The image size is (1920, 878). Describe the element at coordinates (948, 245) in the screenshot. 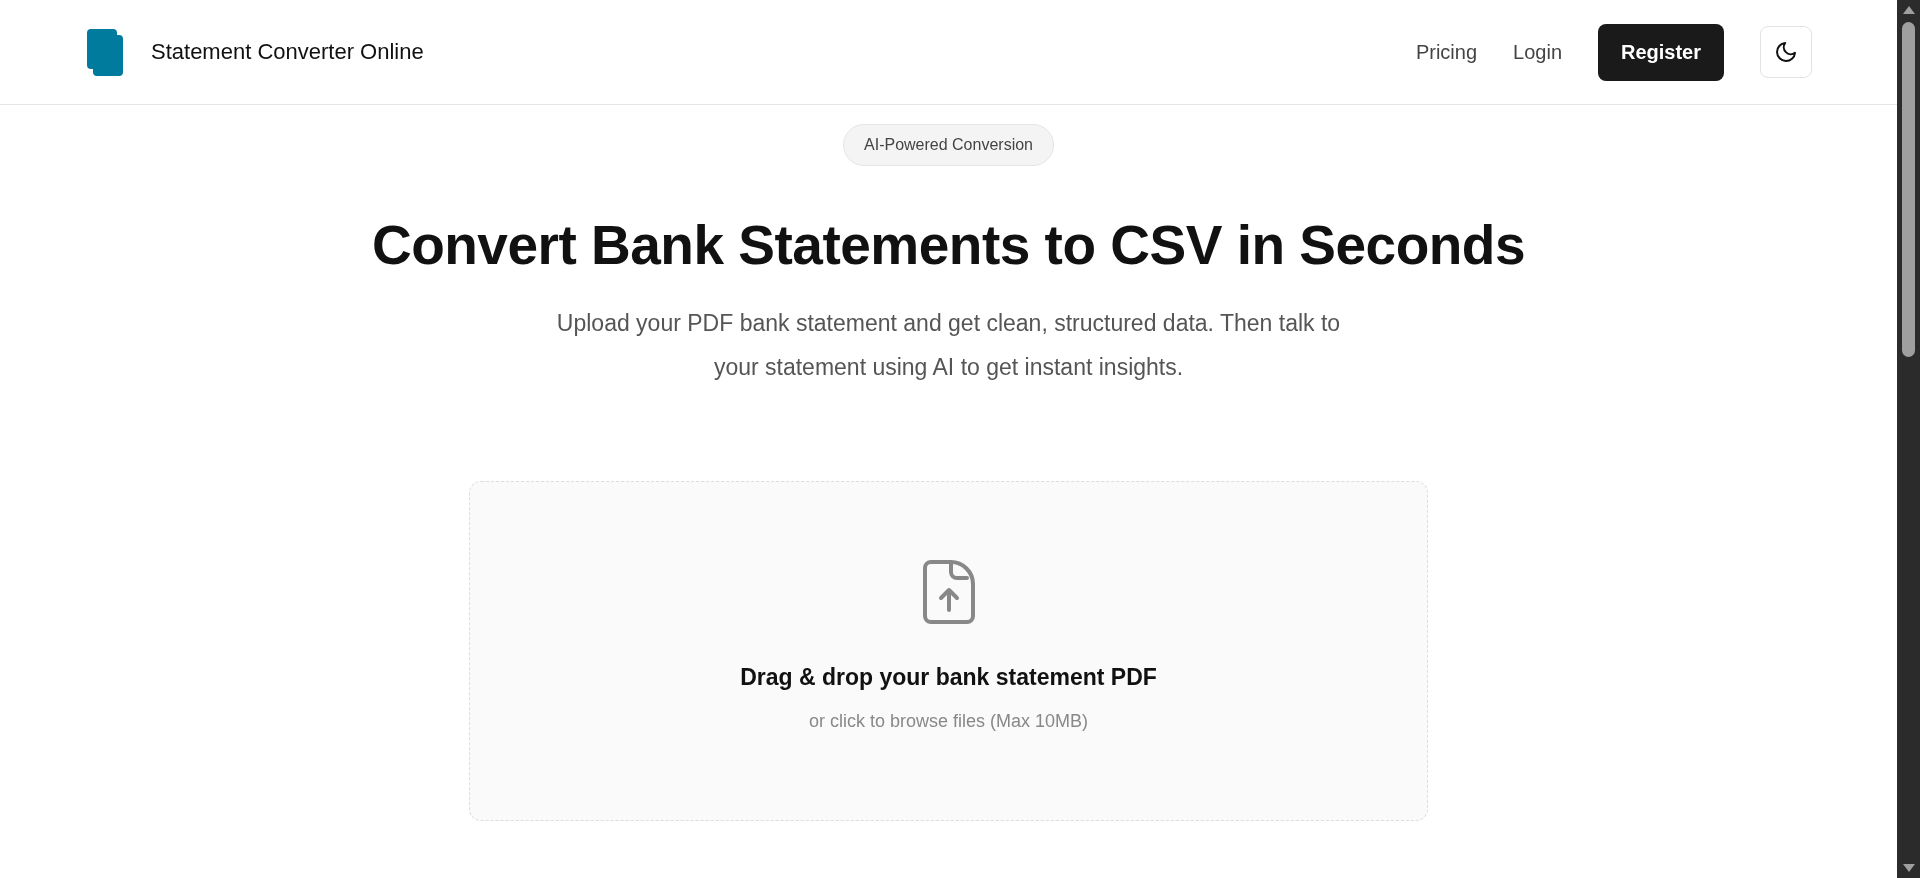

I see `page-heading: Convert Bank Statements to CSV in Seconds` at that location.